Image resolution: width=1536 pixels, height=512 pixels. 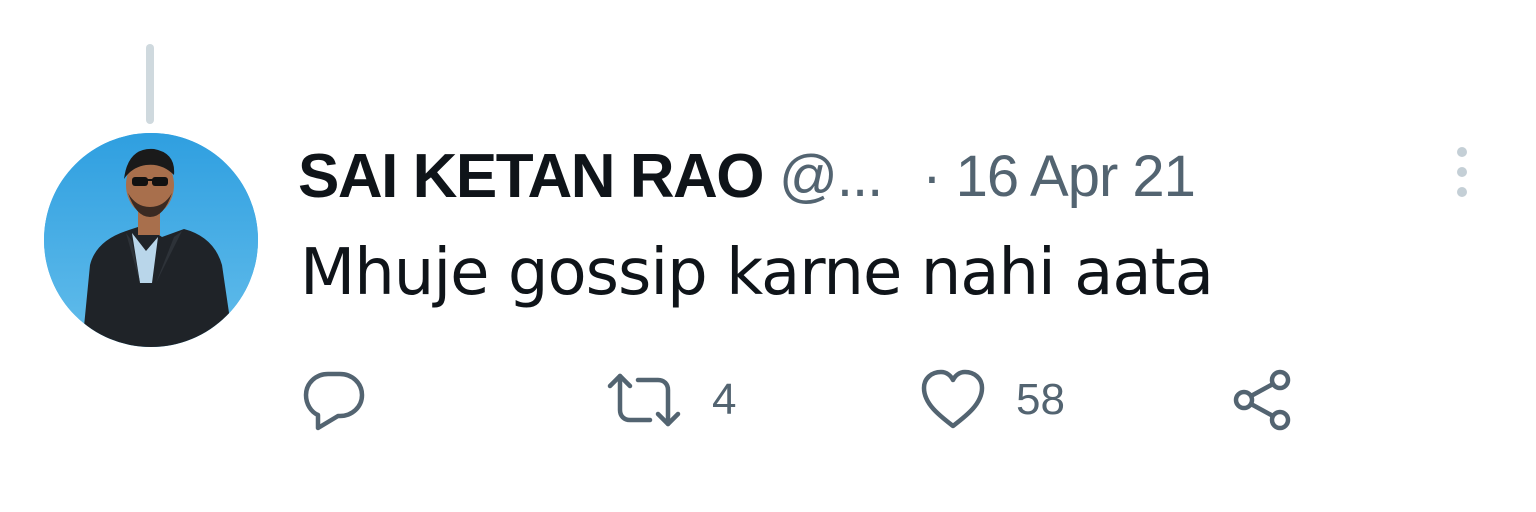 What do you see at coordinates (724, 399) in the screenshot?
I see `retweet-count: 4` at bounding box center [724, 399].